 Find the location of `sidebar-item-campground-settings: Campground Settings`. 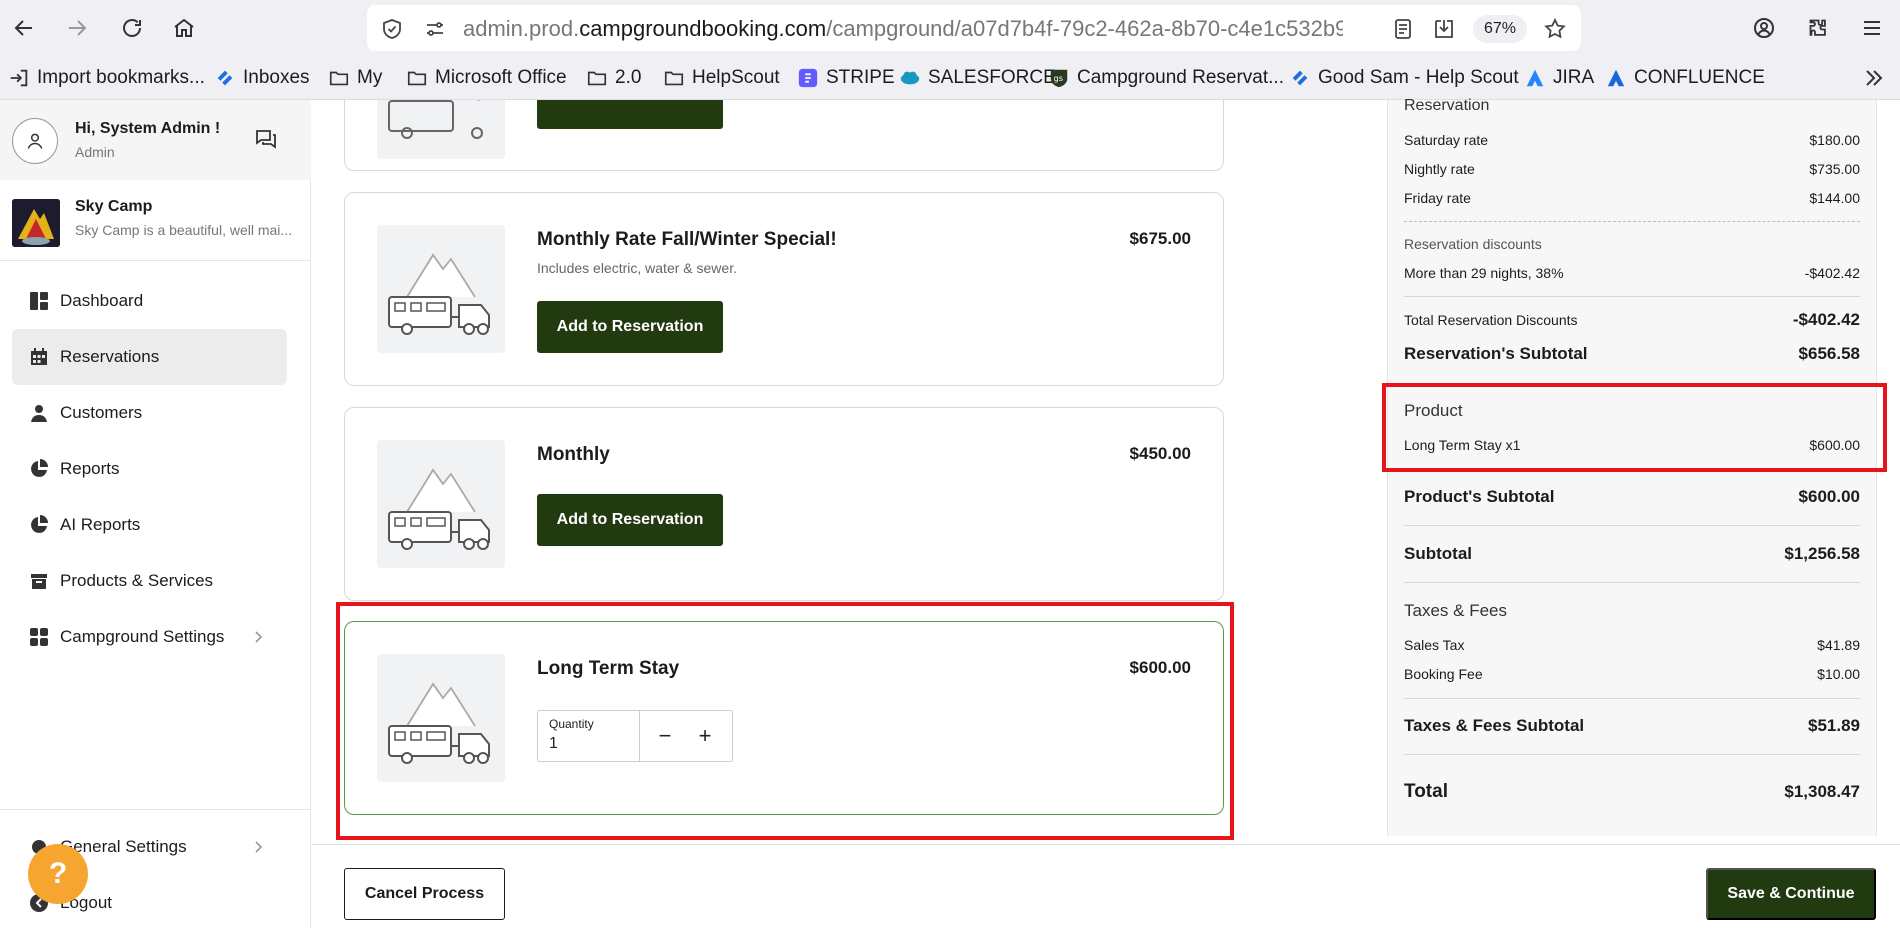

sidebar-item-campground-settings: Campground Settings is located at coordinates (149, 637).